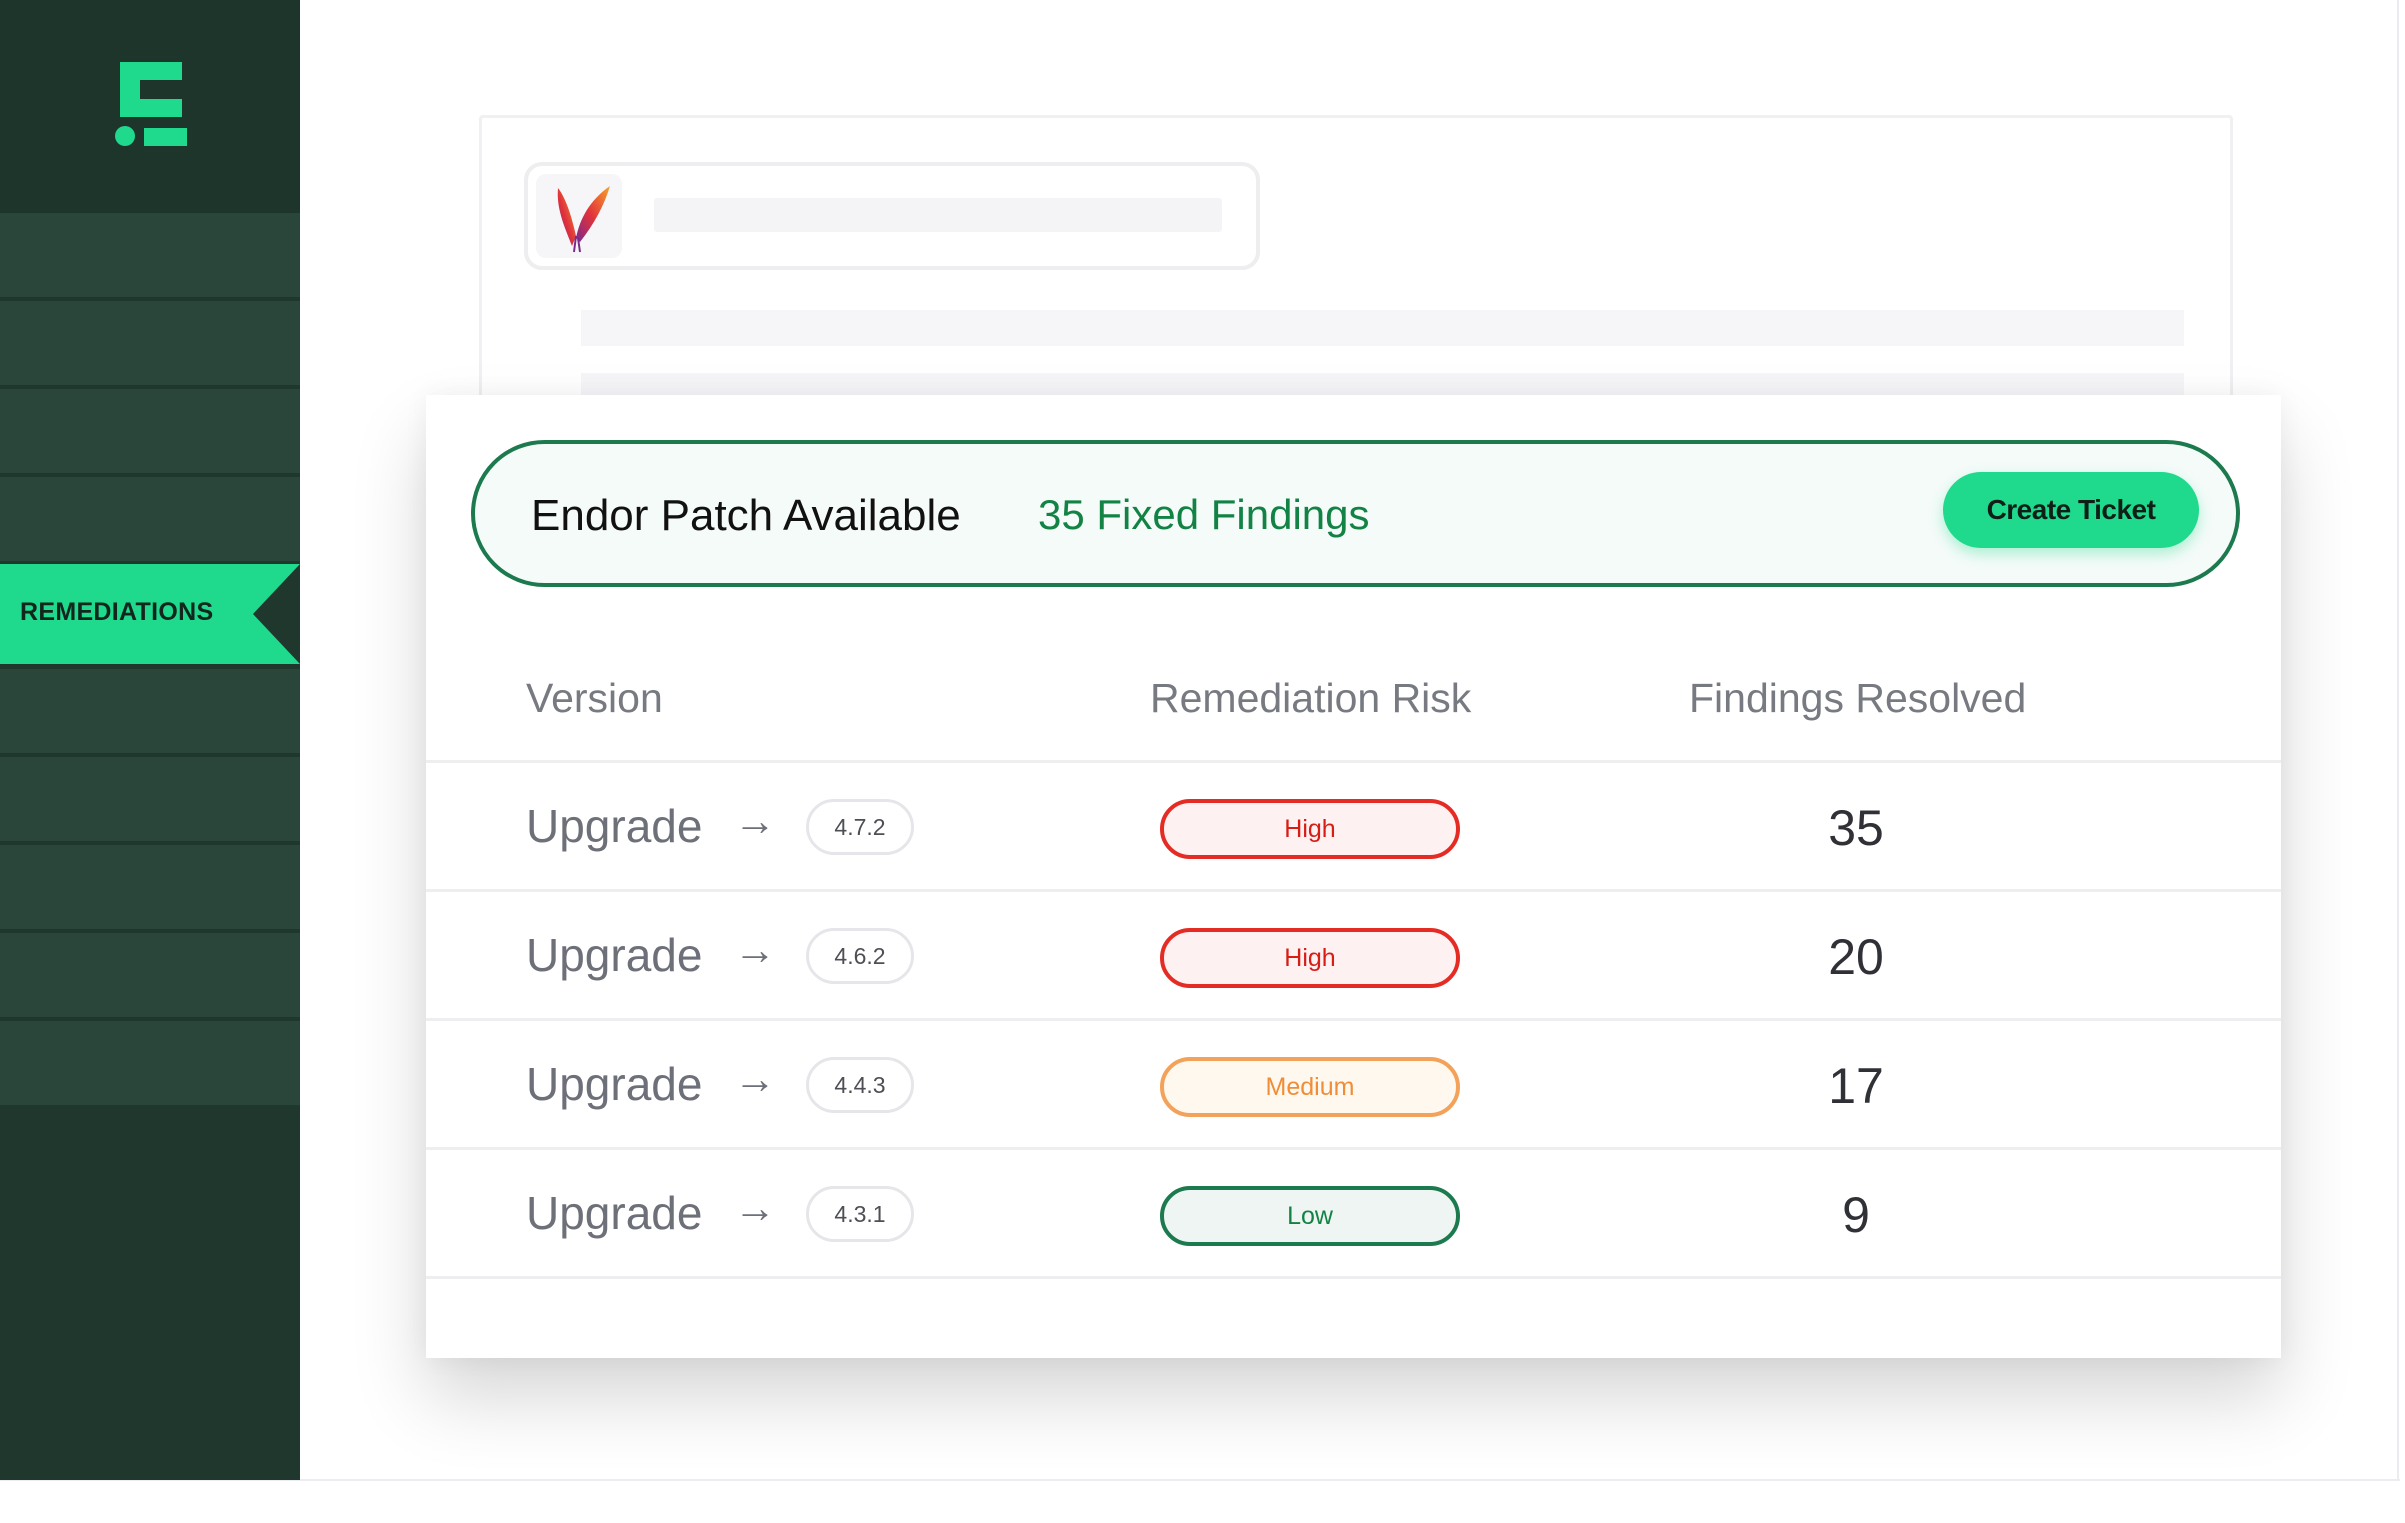 This screenshot has height=1523, width=2405. I want to click on frame-edge-right, so click(2398, 740).